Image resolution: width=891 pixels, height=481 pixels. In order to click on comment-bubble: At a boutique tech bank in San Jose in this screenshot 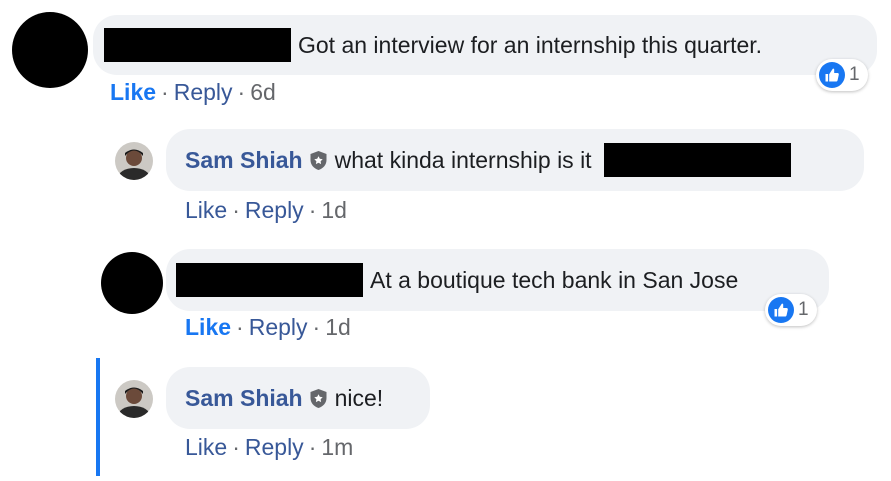, I will do `click(497, 280)`.